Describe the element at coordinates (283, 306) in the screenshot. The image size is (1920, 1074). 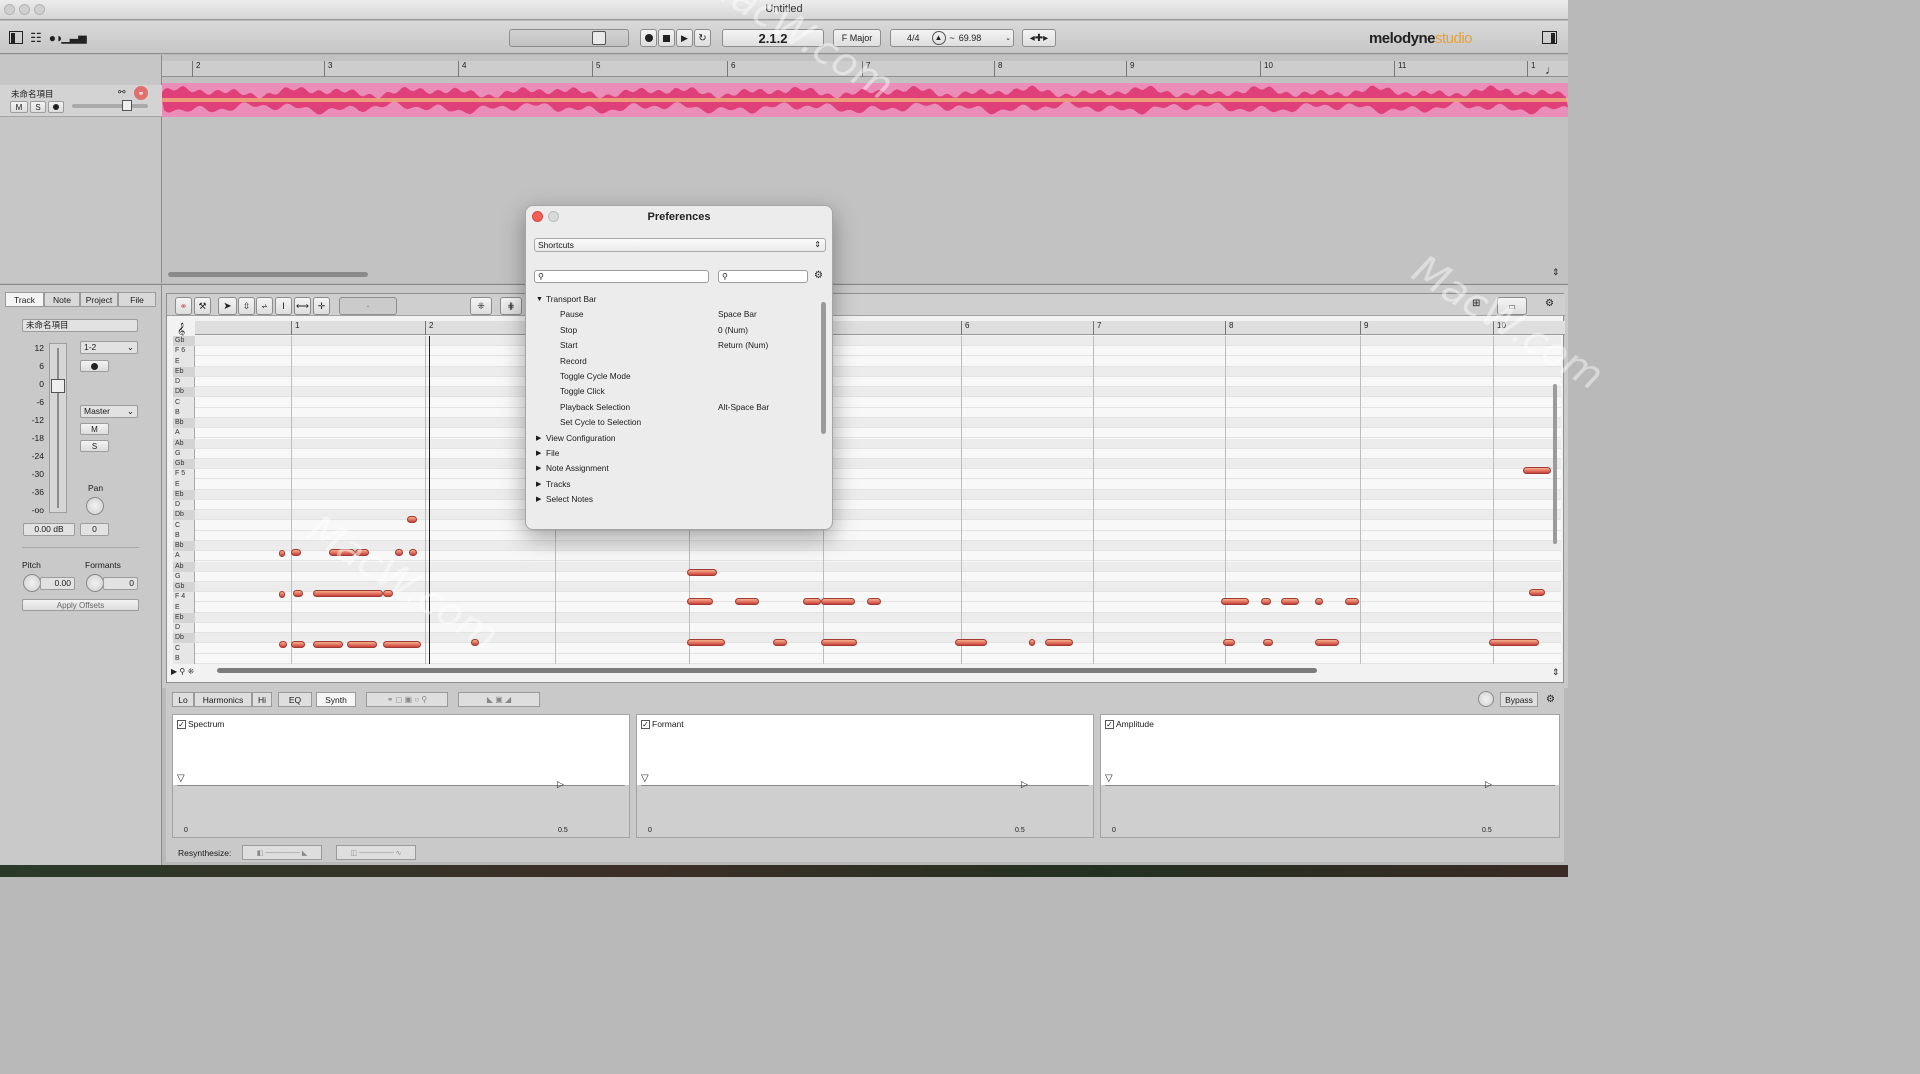
I see `amplitude-tool-icon: Ⅰ` at that location.